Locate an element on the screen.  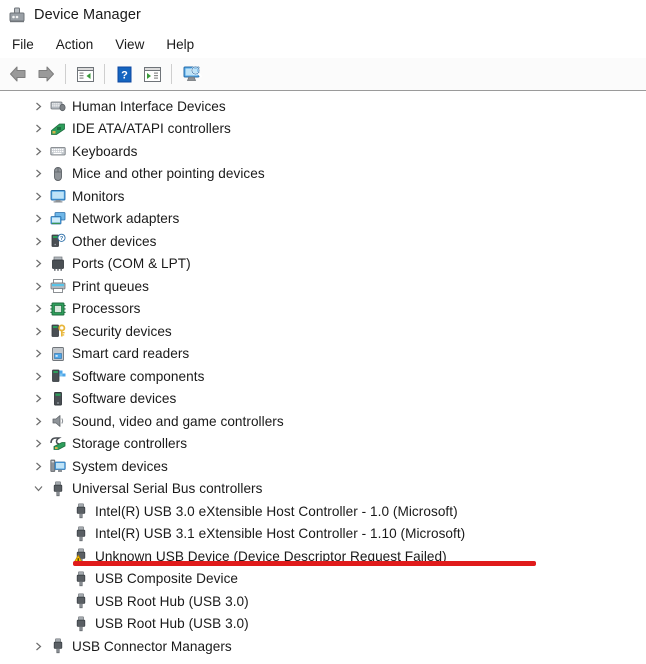
tree-item-network-adapters: Network adapters is located at coordinates (323, 219).